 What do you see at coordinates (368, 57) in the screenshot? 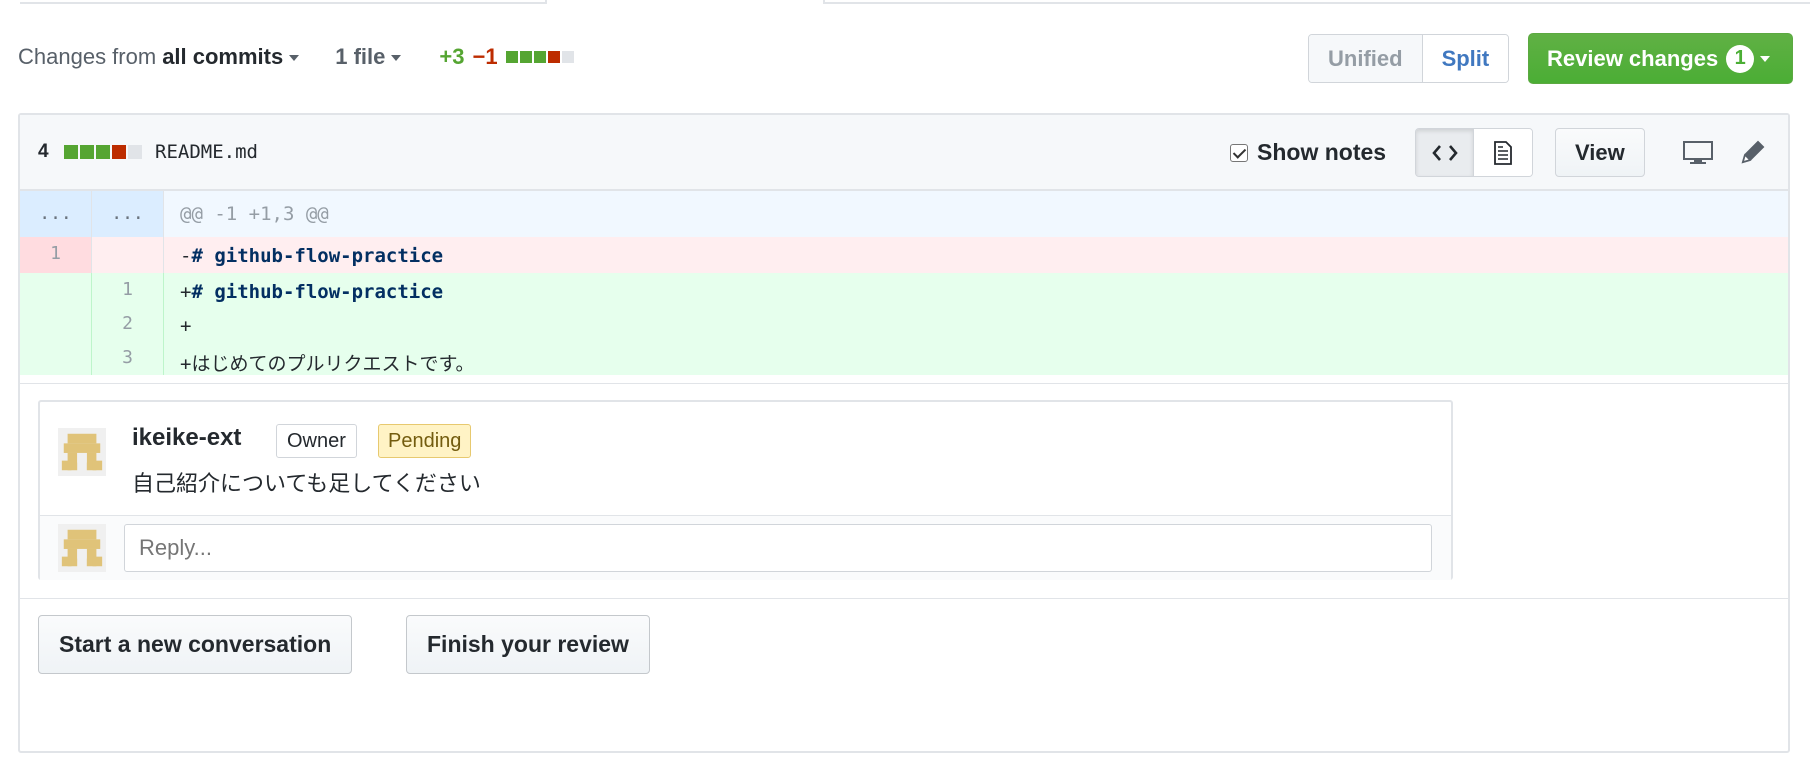
I see `files-selector: 1 file` at bounding box center [368, 57].